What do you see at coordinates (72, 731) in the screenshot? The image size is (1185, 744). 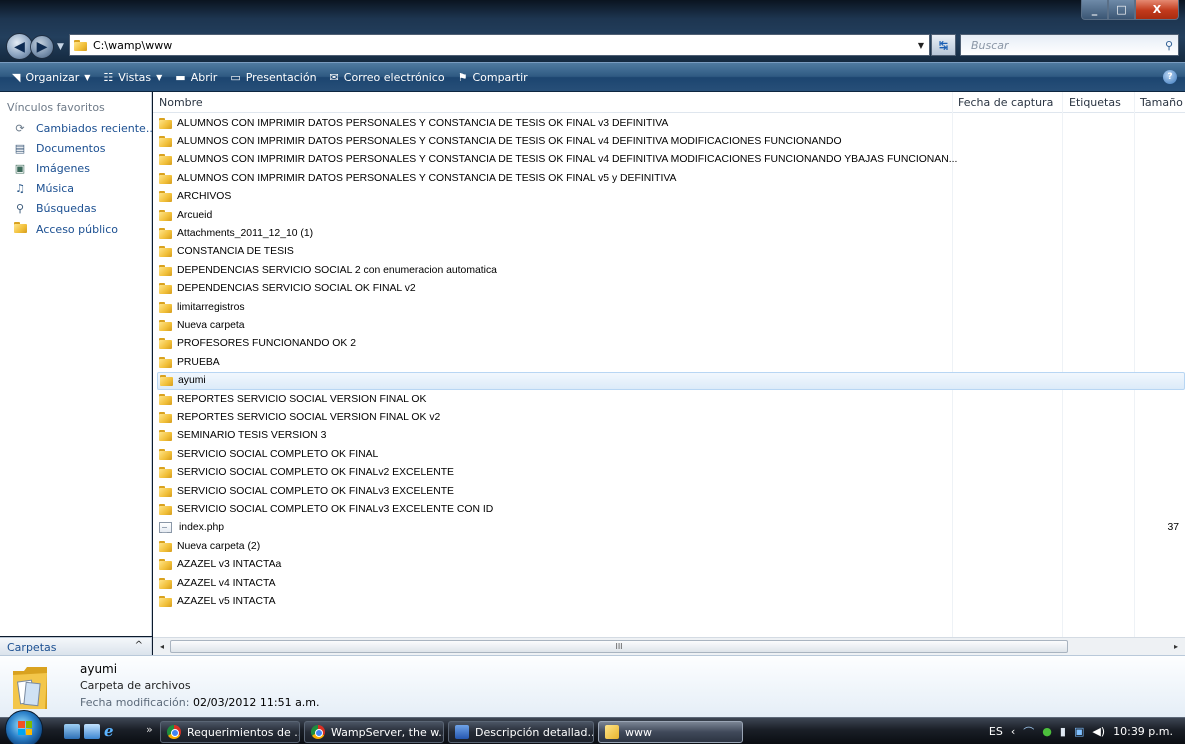 I see `show-desktop-icon` at bounding box center [72, 731].